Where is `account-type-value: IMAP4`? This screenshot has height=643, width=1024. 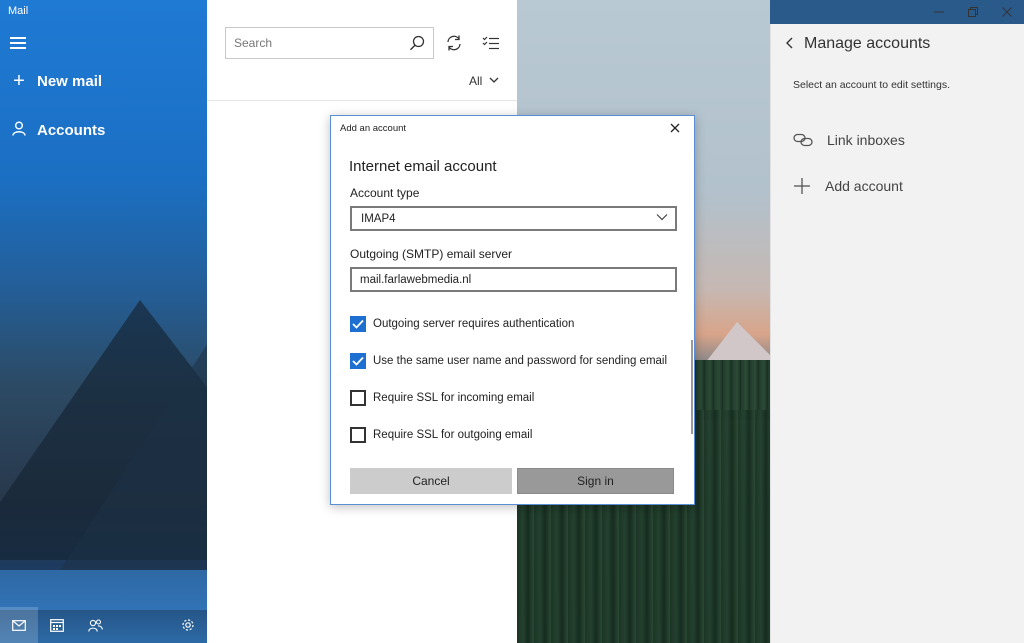
account-type-value: IMAP4 is located at coordinates (378, 218).